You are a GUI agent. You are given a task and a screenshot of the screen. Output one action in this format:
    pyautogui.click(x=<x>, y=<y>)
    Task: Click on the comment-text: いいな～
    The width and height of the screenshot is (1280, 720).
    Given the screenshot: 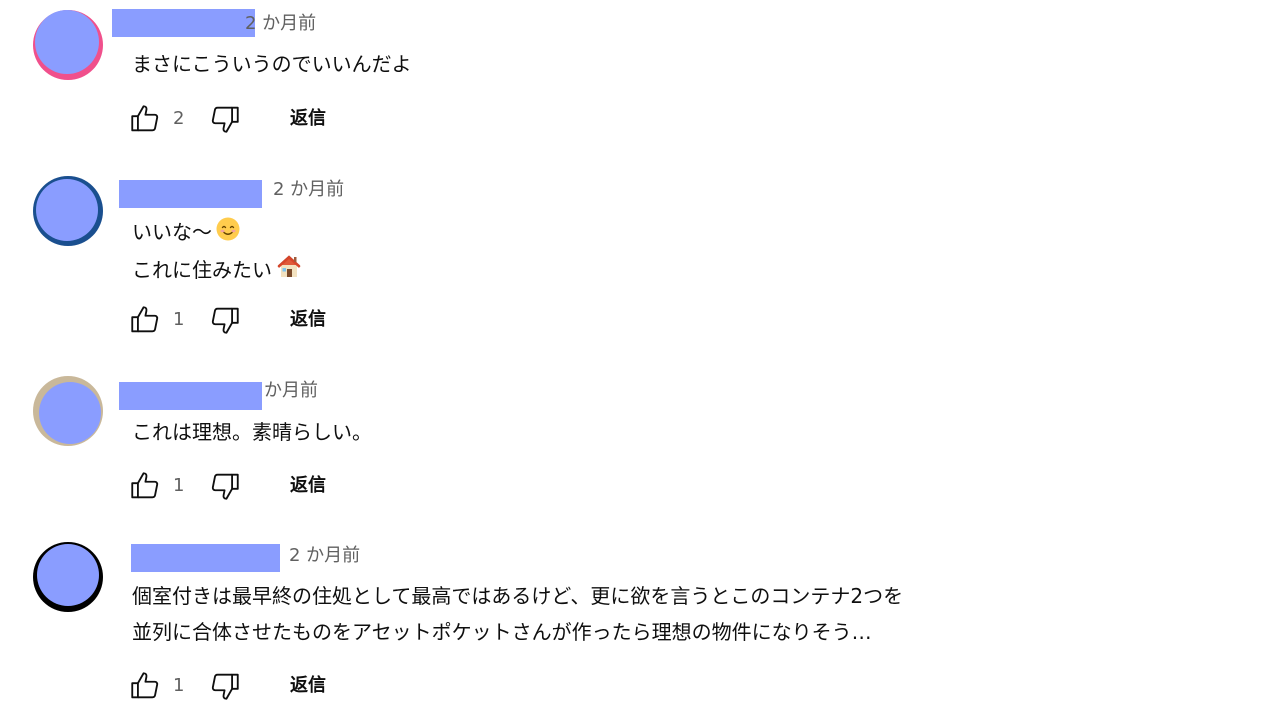 What is the action you would take?
    pyautogui.click(x=186, y=232)
    